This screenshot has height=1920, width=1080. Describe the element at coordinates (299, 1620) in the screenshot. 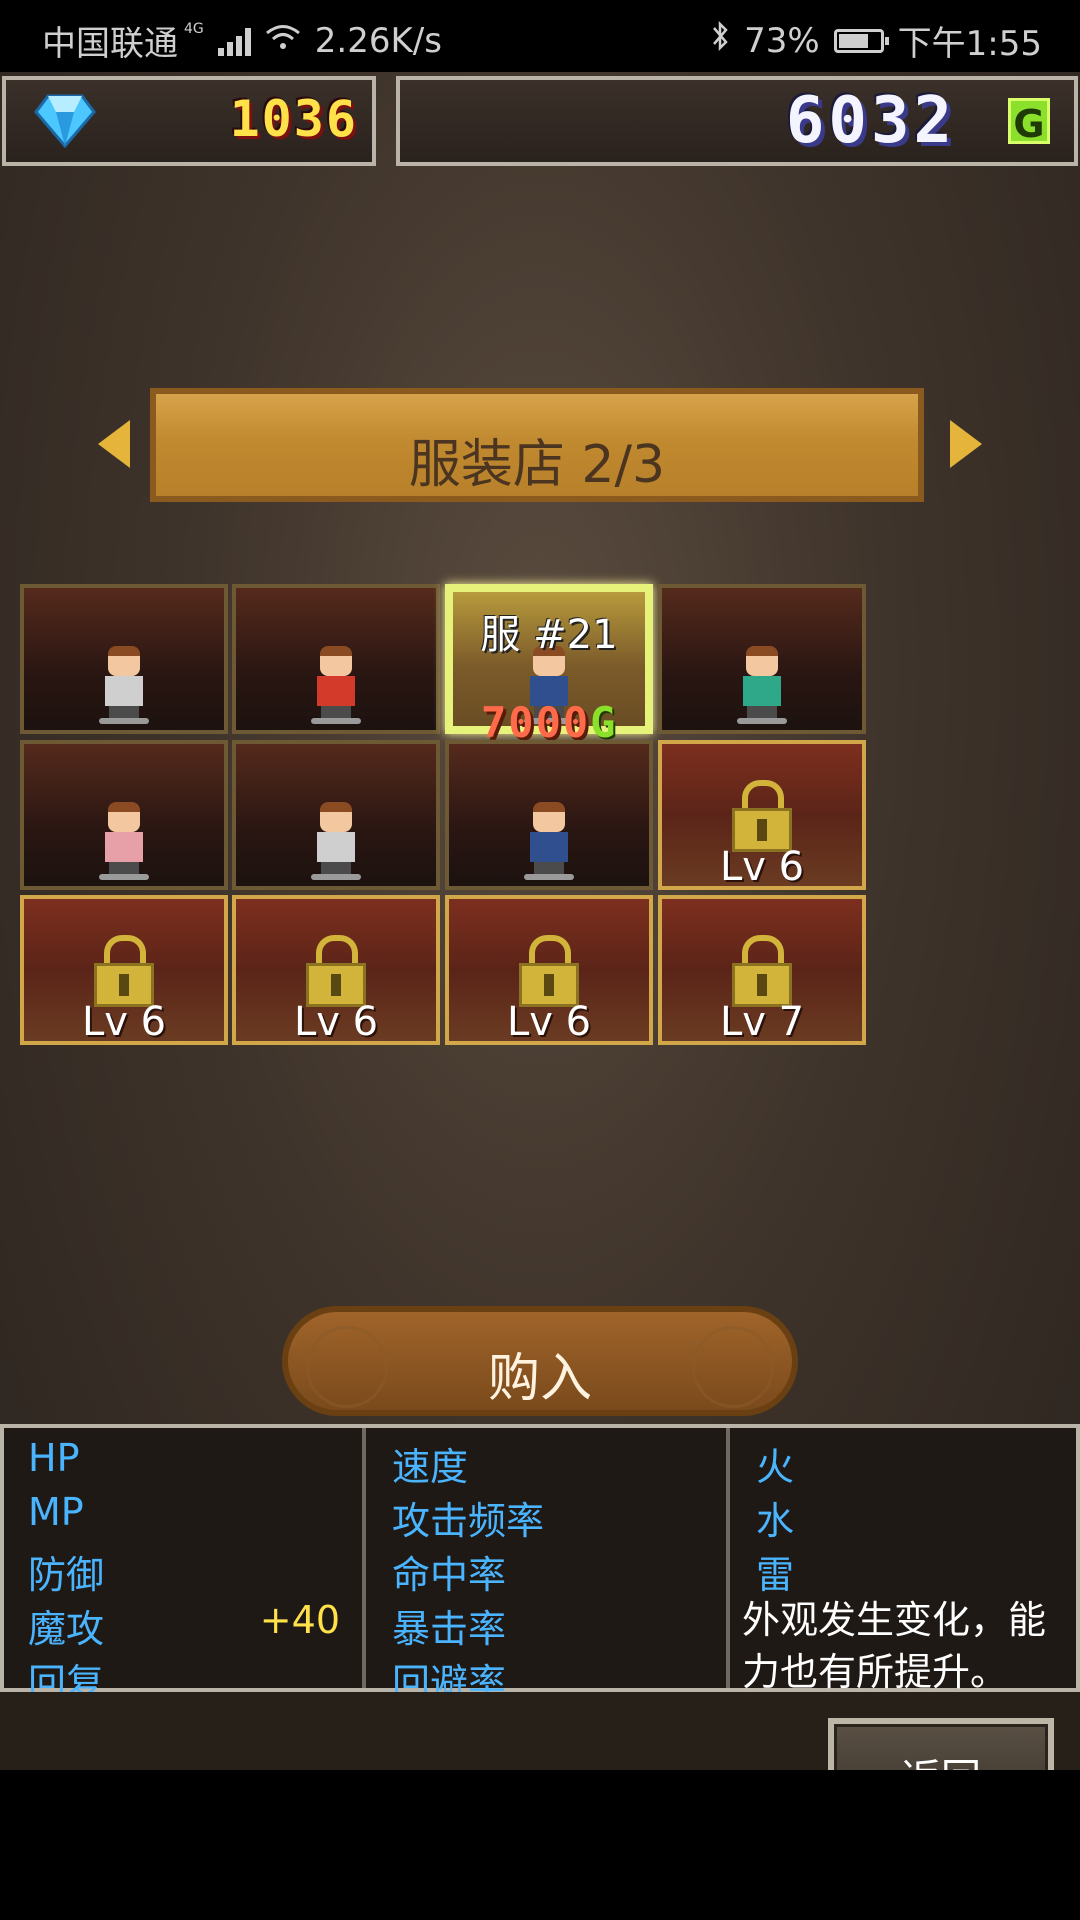

I see `stat-value: +40` at that location.